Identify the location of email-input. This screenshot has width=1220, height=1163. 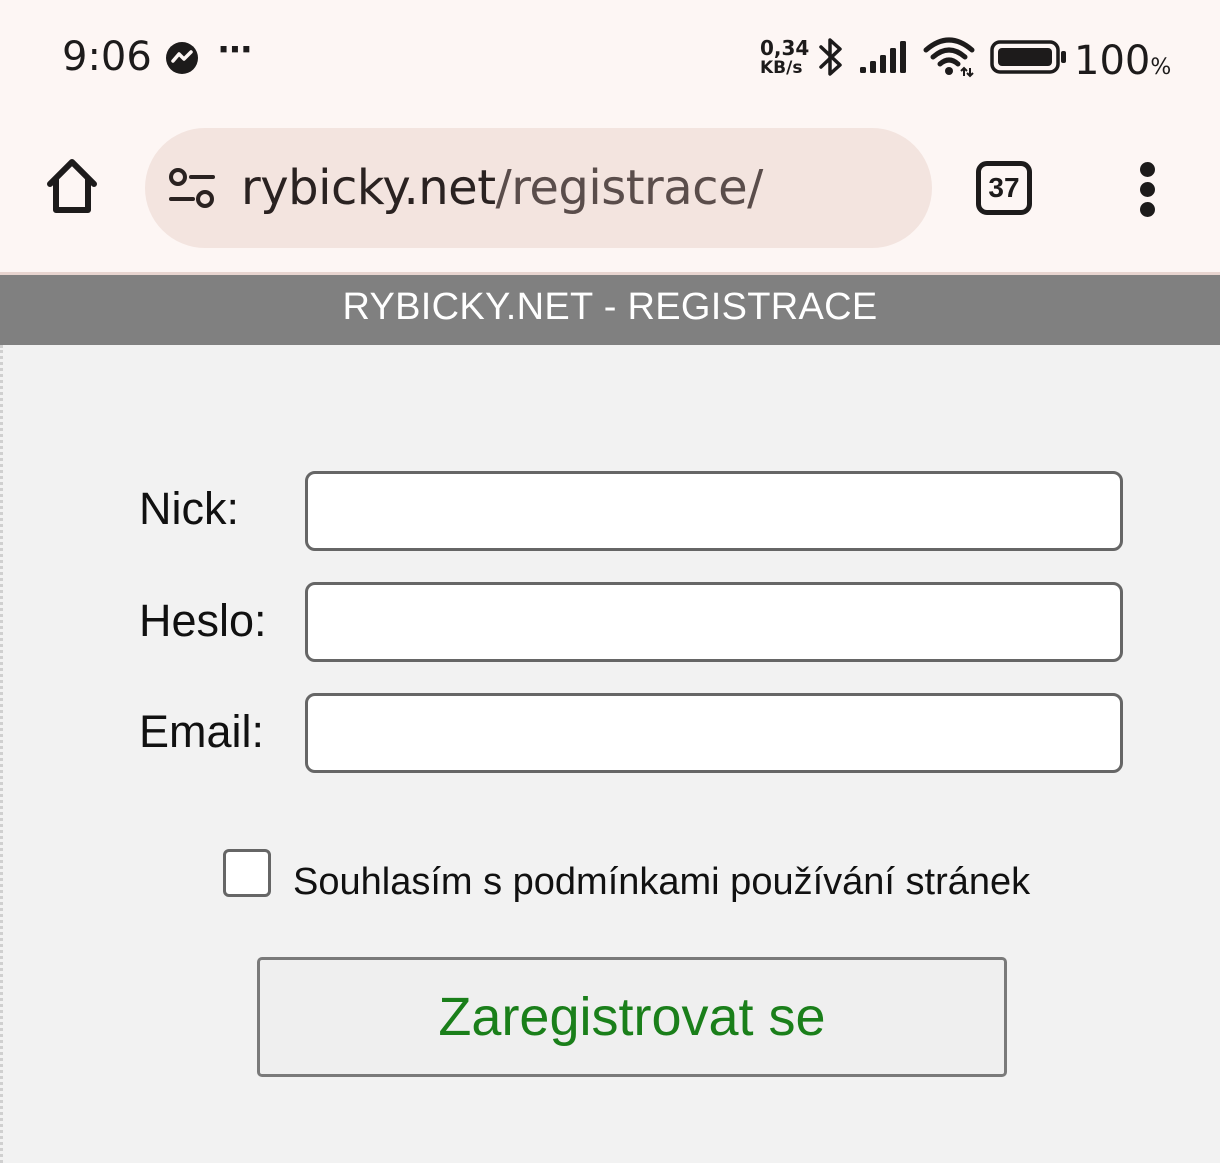
(714, 733).